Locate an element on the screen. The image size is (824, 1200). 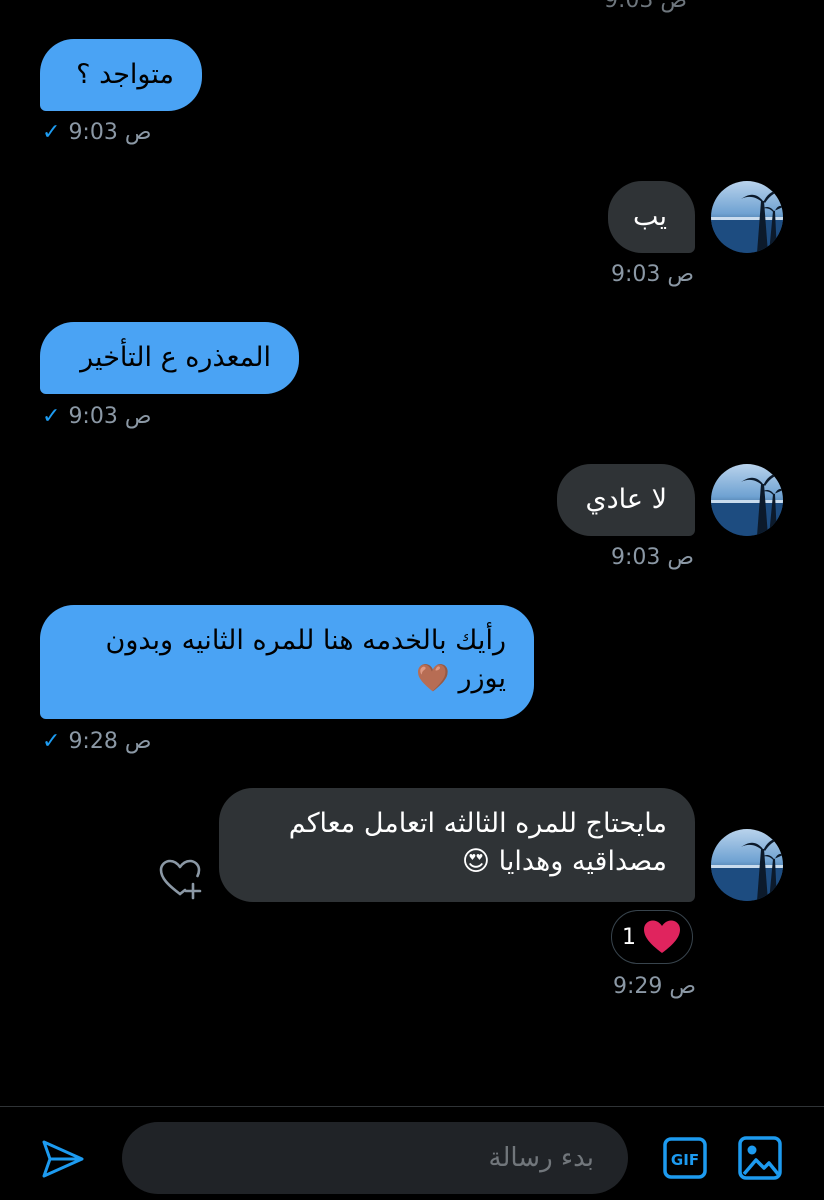
gif-icon: GIF is located at coordinates (685, 1158).